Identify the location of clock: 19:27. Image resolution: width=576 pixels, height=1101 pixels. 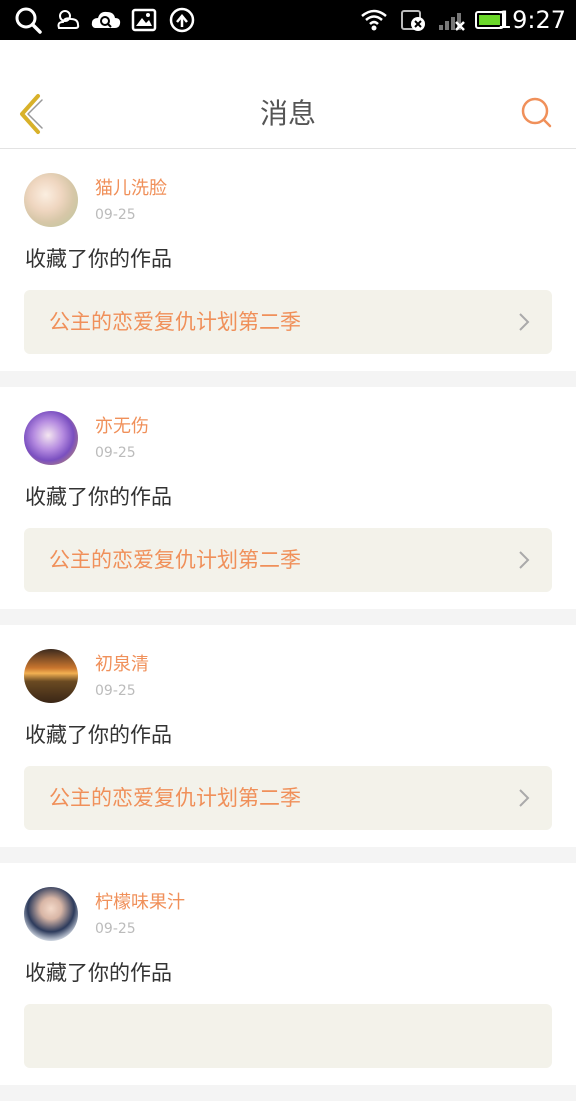
(531, 20).